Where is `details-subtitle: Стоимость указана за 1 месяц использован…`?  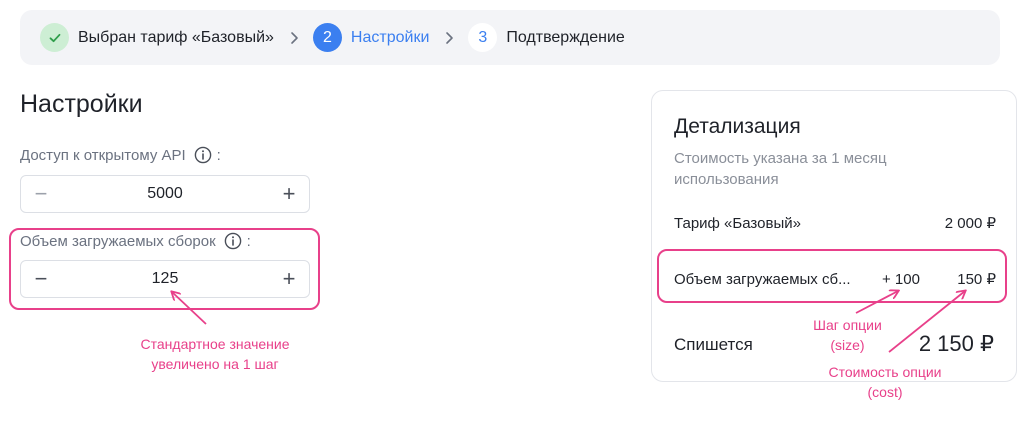
details-subtitle: Стоимость указана за 1 месяц использован… is located at coordinates (780, 169).